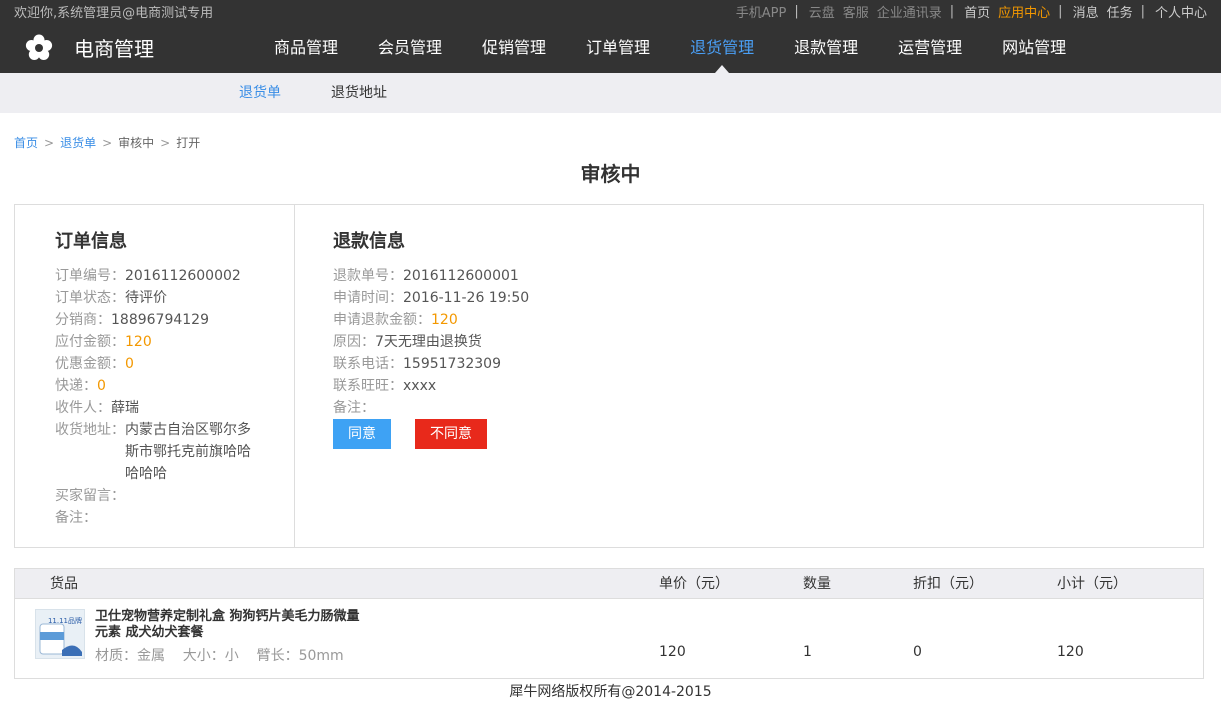 The width and height of the screenshot is (1221, 724). I want to click on order-info-title: 订单信息, so click(91, 241).